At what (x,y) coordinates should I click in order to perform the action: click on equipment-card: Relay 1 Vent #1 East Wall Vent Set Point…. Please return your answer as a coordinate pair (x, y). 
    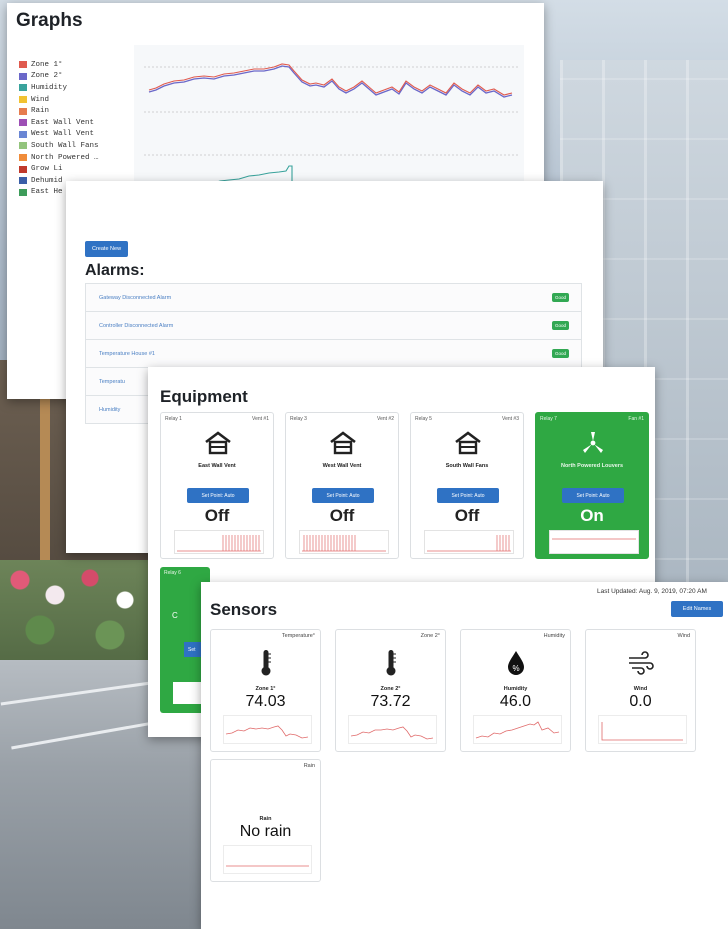
    Looking at the image, I should click on (217, 485).